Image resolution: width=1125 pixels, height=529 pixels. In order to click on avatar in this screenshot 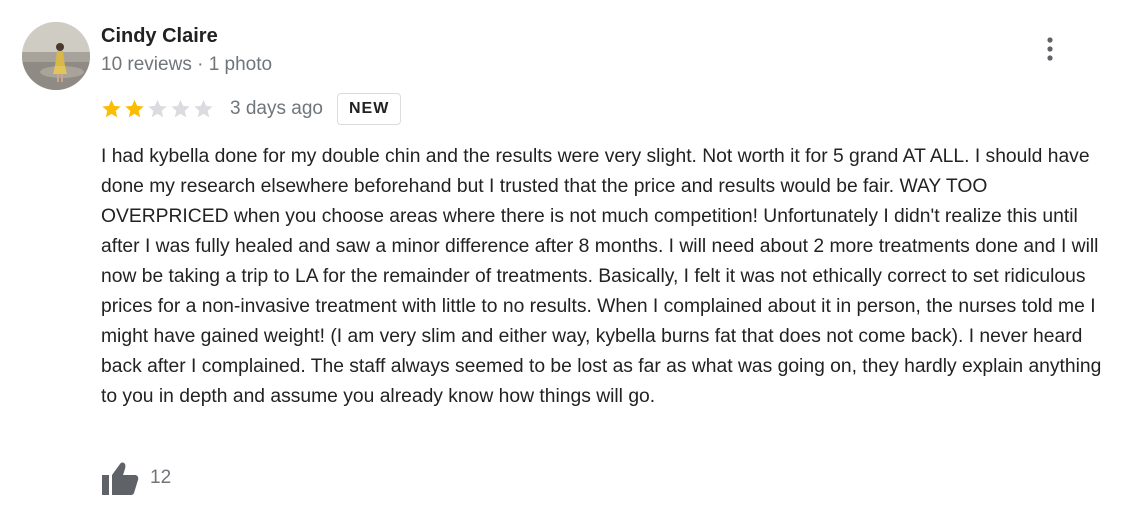, I will do `click(56, 56)`.